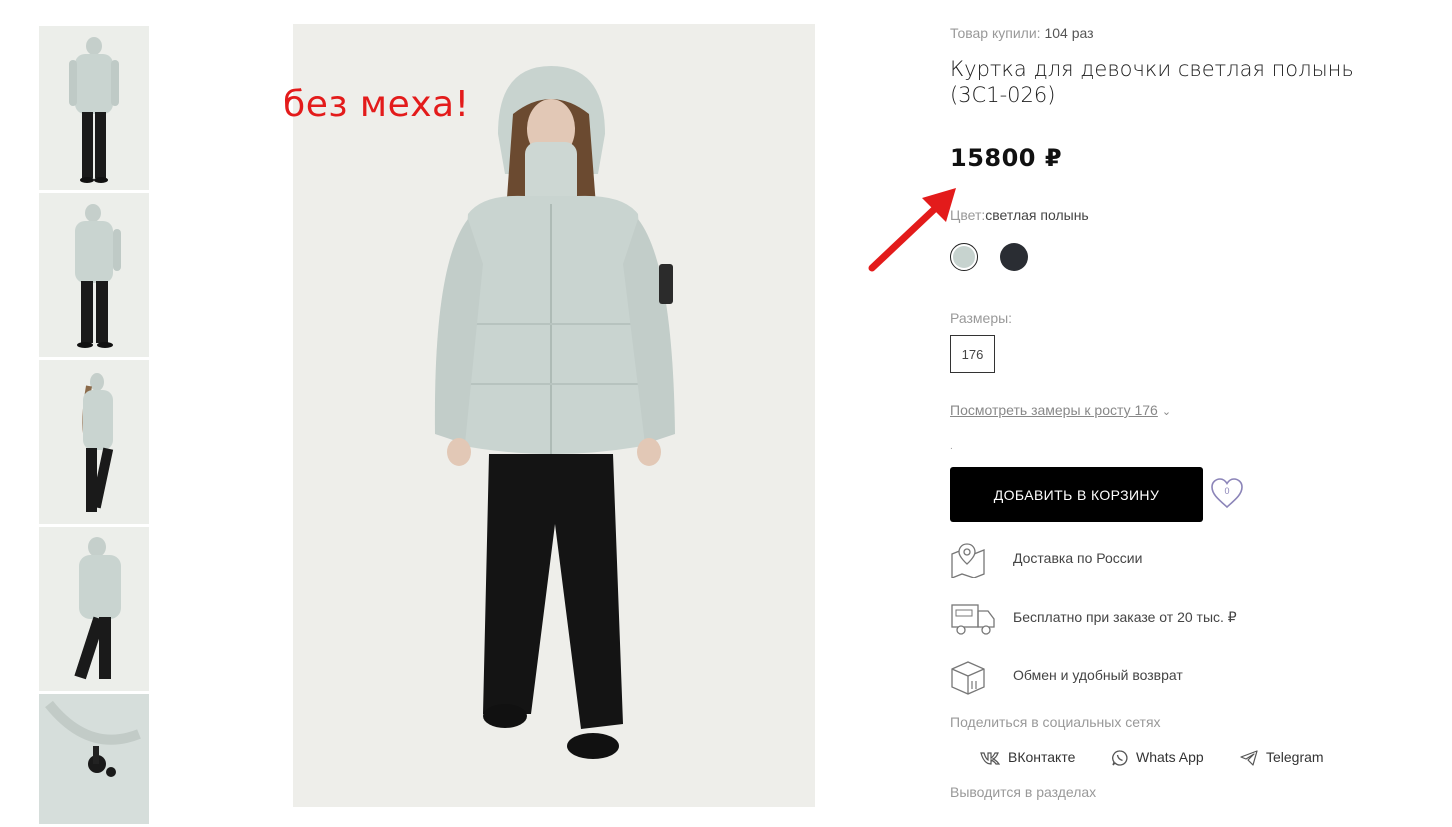  Describe the element at coordinates (1037, 215) in the screenshot. I see `color-value: светлая полынь` at that location.